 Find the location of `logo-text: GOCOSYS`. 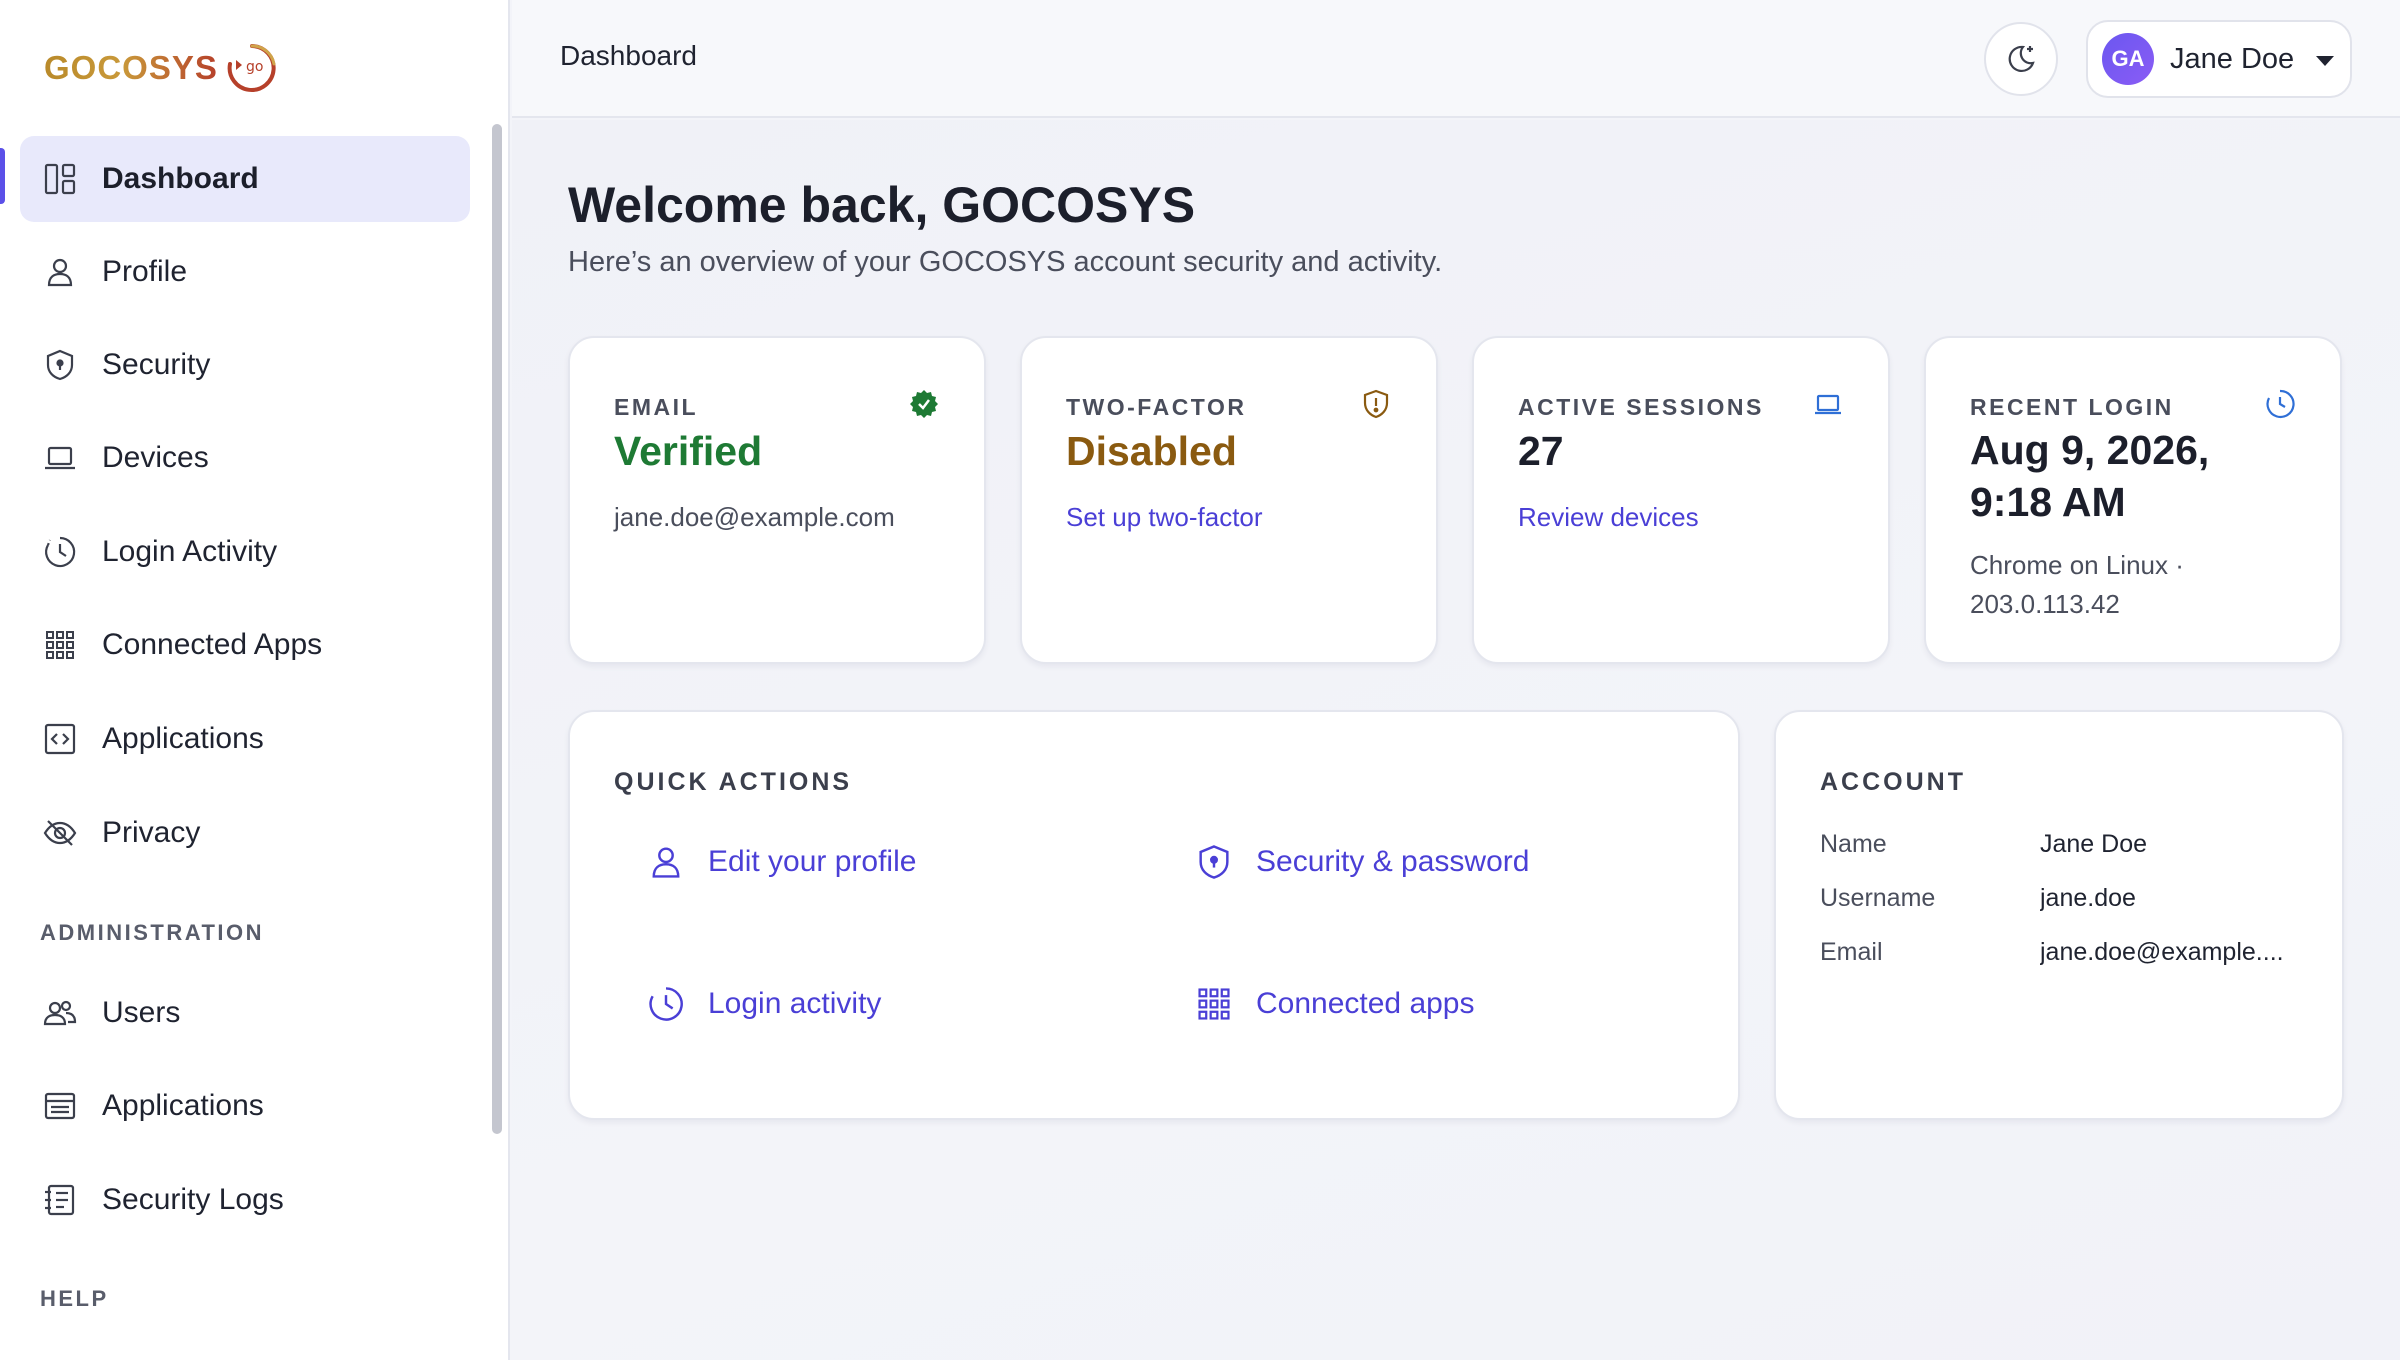

logo-text: GOCOSYS is located at coordinates (131, 67).